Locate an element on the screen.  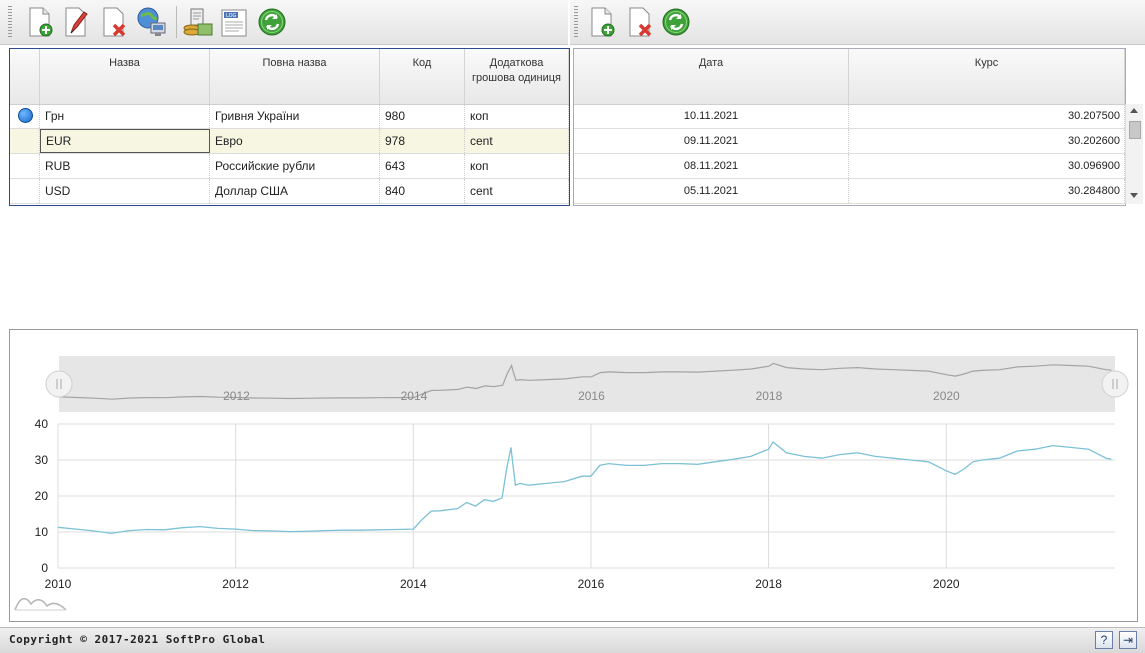
exit-button: ⇥ is located at coordinates (1128, 640).